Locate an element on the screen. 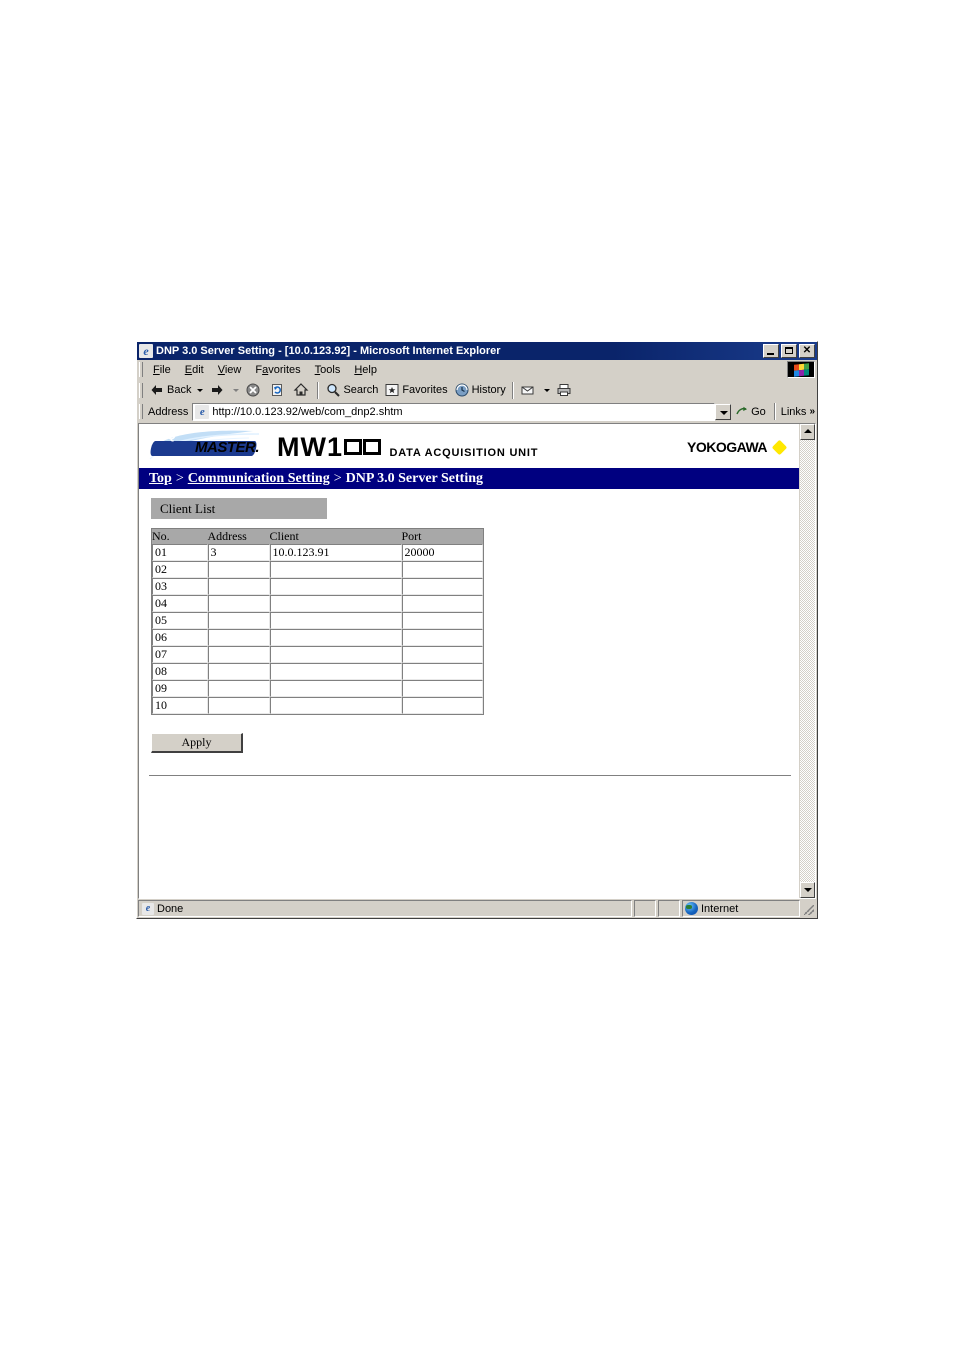 This screenshot has height=1351, width=954. menu-favorites: Favorites is located at coordinates (277, 370).